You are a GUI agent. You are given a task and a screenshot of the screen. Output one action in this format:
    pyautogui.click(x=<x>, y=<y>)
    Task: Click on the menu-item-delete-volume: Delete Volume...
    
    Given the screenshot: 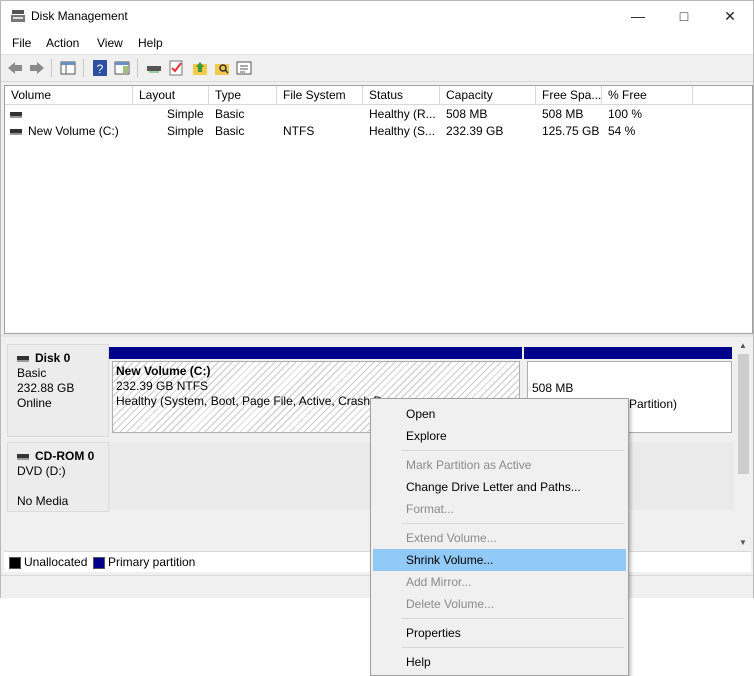 What is the action you would take?
    pyautogui.click(x=499, y=604)
    